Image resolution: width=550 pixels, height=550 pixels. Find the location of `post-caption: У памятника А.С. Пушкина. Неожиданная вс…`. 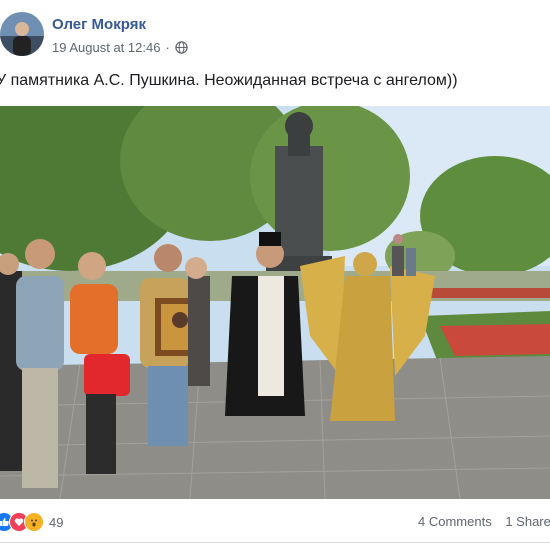

post-caption: У памятника А.С. Пушкина. Неожиданная вс… is located at coordinates (229, 80).